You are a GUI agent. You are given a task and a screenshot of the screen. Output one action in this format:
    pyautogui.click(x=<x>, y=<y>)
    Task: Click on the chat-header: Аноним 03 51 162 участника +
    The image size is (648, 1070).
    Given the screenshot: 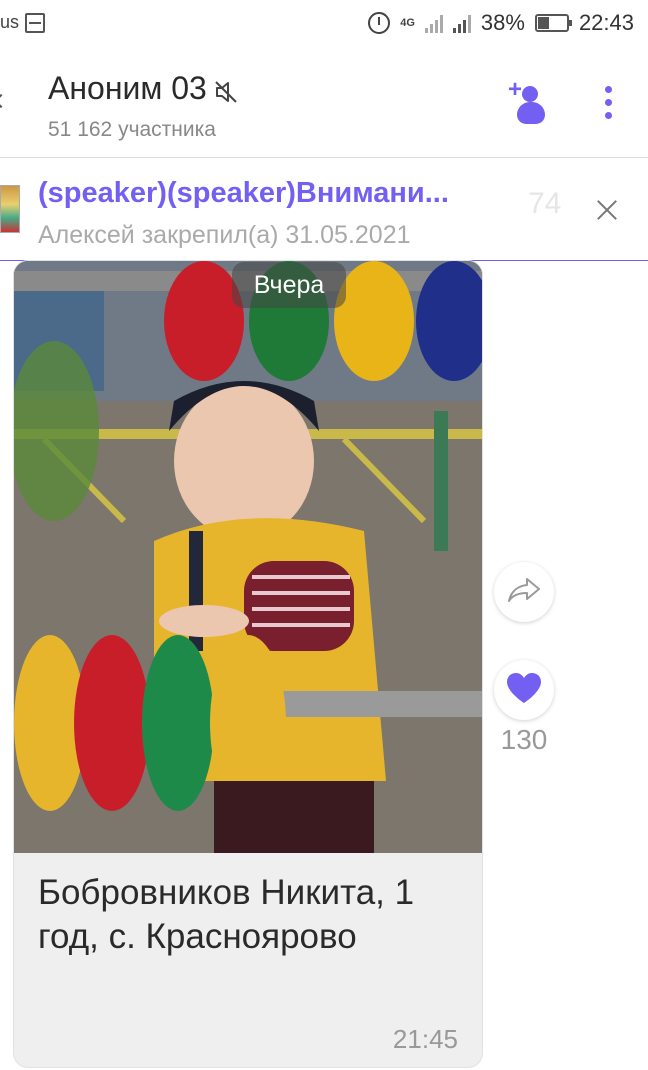 What is the action you would take?
    pyautogui.click(x=324, y=104)
    